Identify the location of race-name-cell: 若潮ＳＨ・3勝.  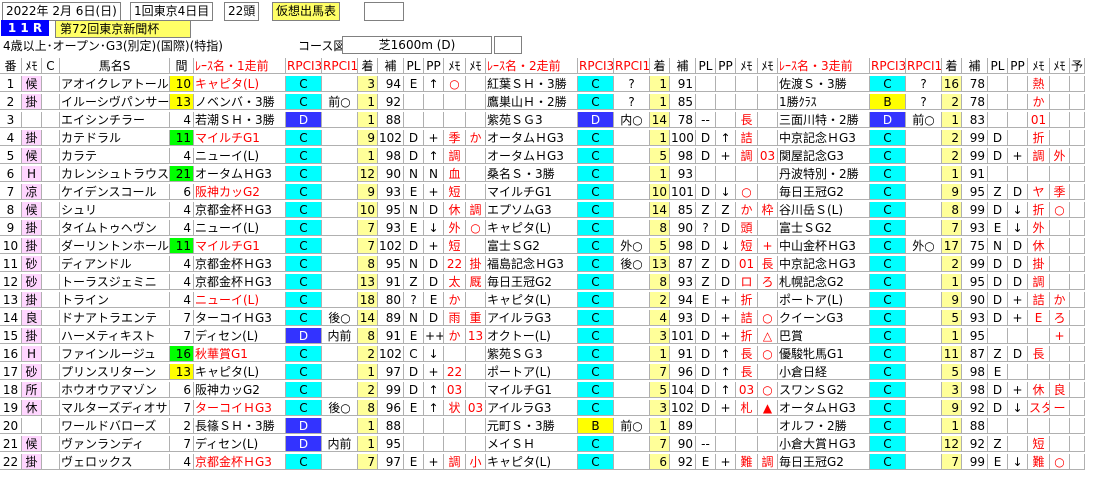
(240, 120).